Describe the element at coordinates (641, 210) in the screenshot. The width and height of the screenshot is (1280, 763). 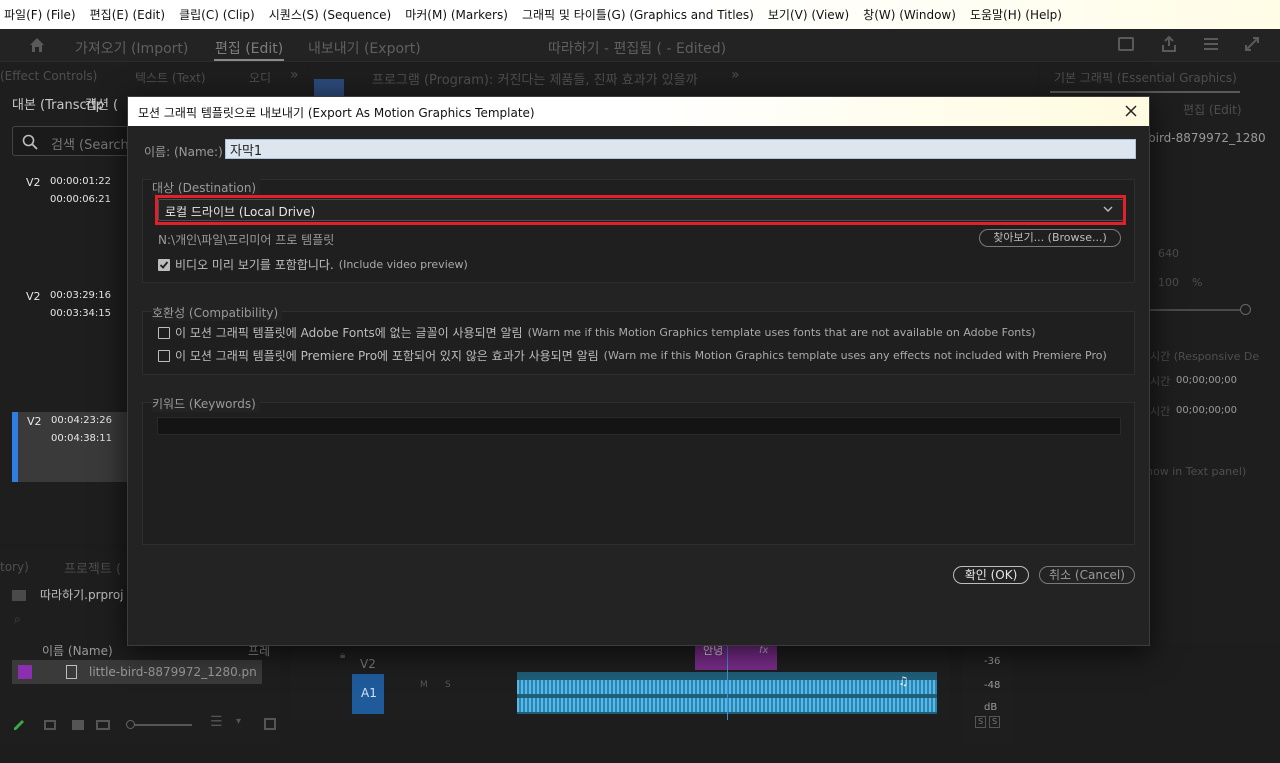
I see `destination-select: 로컬 드라이브 (Local Drive)` at that location.